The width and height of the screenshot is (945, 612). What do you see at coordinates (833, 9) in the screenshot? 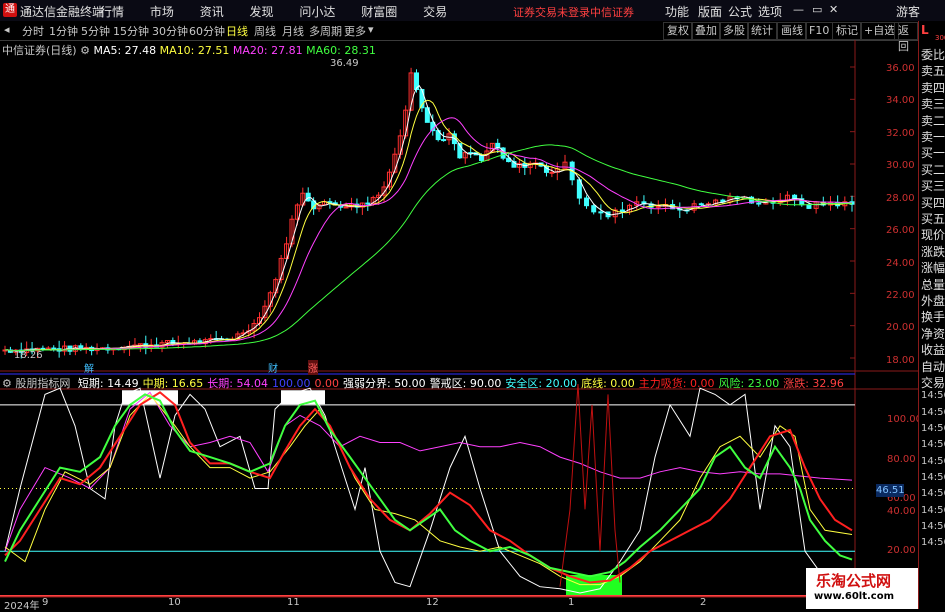
I see `close-icon: ✕` at bounding box center [833, 9].